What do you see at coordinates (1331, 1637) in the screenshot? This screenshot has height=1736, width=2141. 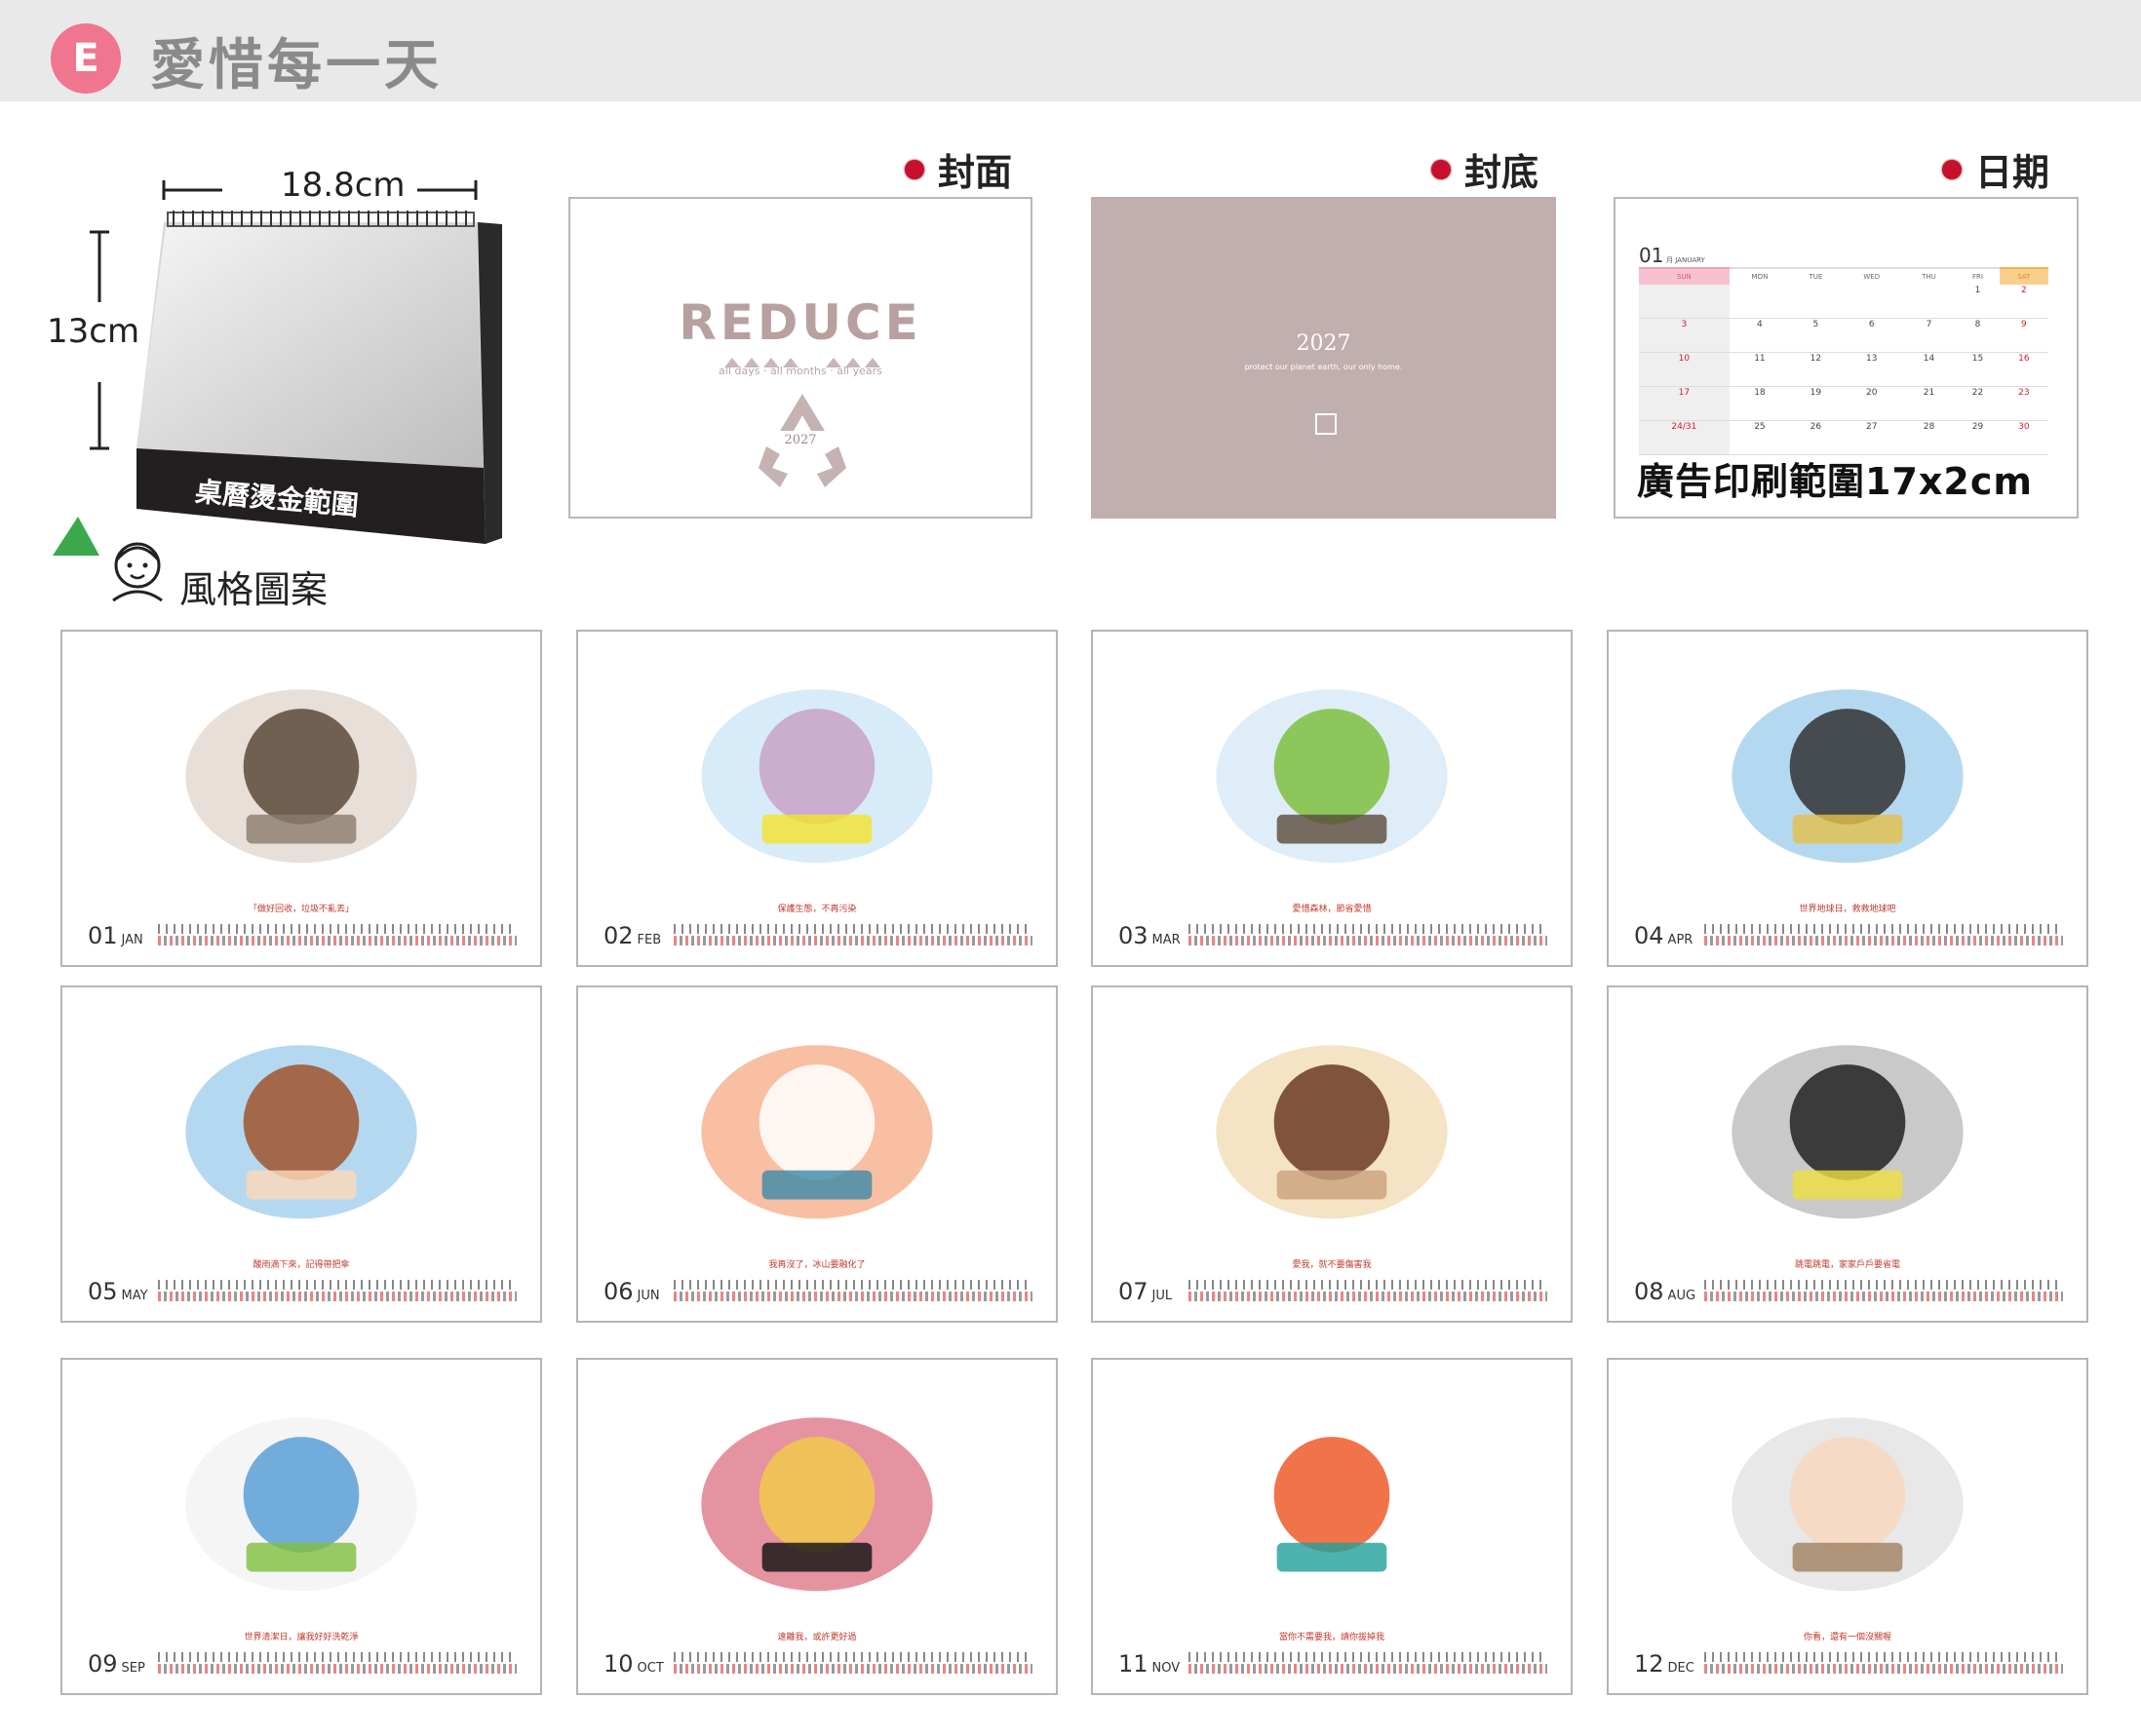 I see `month-caption: 當你不需要我，請你拔掉我` at bounding box center [1331, 1637].